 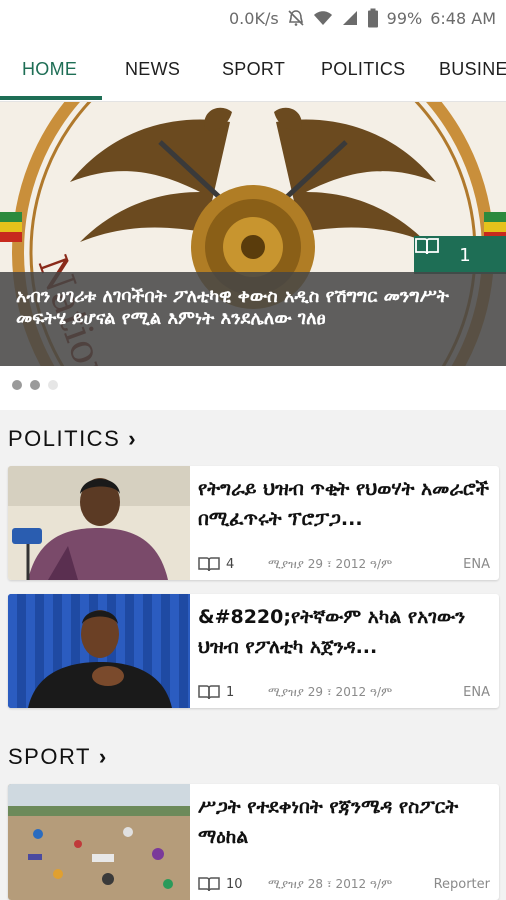 What do you see at coordinates (49, 756) in the screenshot?
I see `section-title: SPORT` at bounding box center [49, 756].